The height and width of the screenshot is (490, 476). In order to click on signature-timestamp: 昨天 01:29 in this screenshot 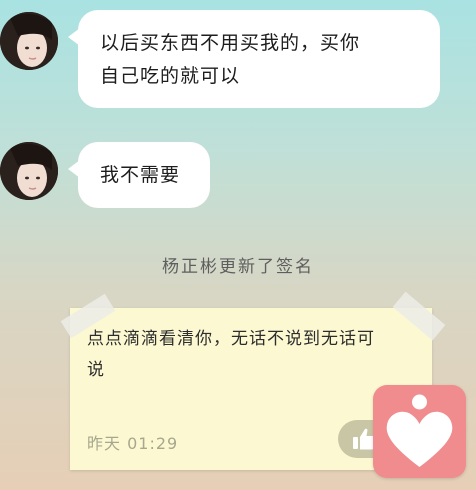, I will do `click(133, 443)`.